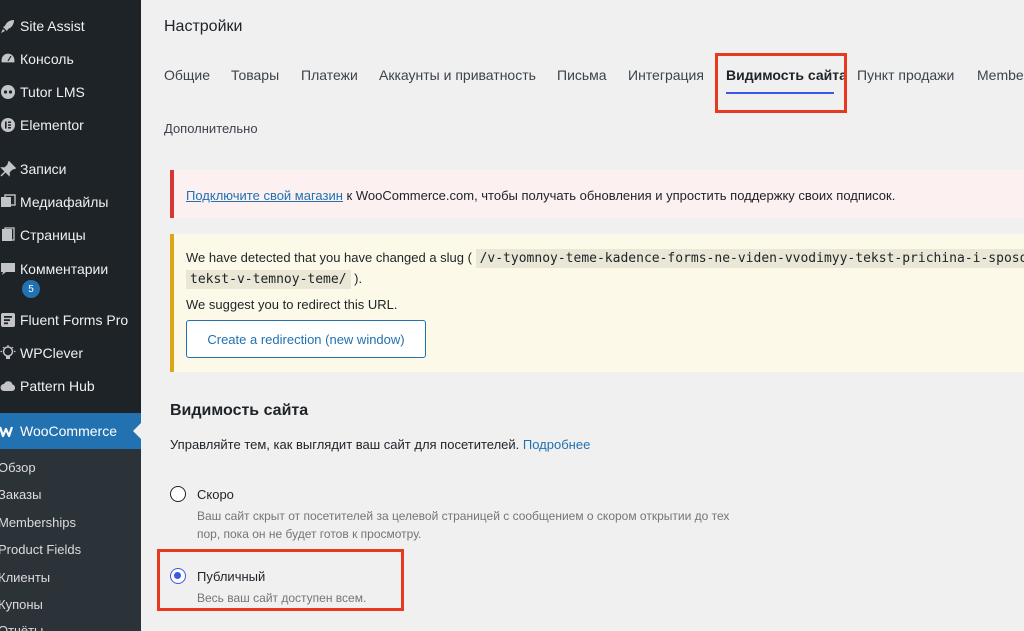 The width and height of the screenshot is (1024, 631). What do you see at coordinates (70, 235) in the screenshot?
I see `sidebar-item-pages: Страницы` at bounding box center [70, 235].